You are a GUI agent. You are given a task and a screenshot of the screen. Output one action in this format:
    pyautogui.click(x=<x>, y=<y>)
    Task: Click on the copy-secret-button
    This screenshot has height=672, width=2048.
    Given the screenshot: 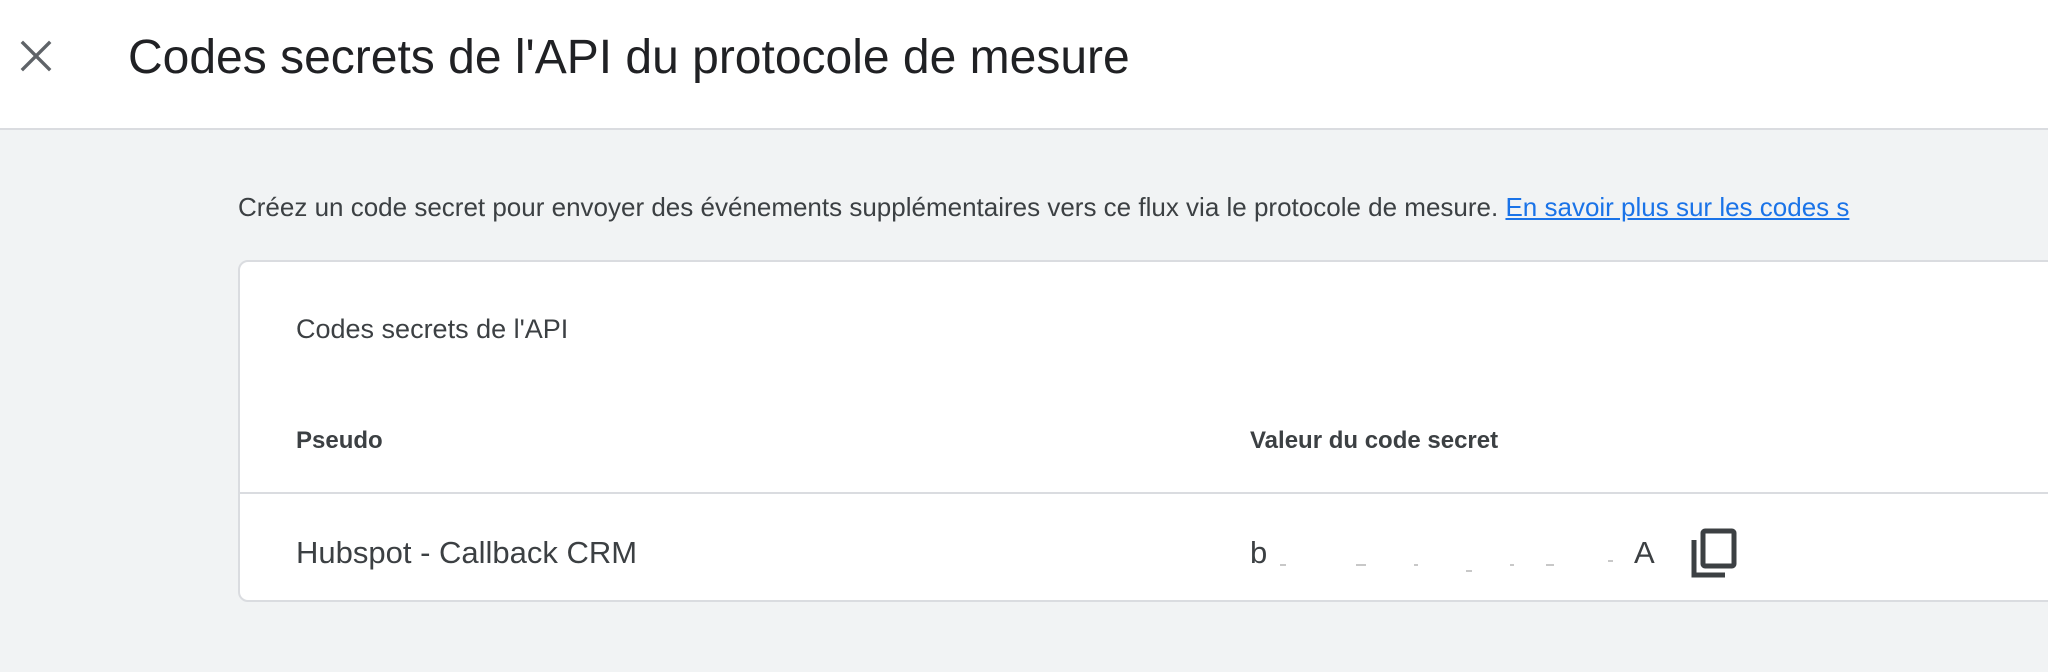 What is the action you would take?
    pyautogui.click(x=1714, y=553)
    